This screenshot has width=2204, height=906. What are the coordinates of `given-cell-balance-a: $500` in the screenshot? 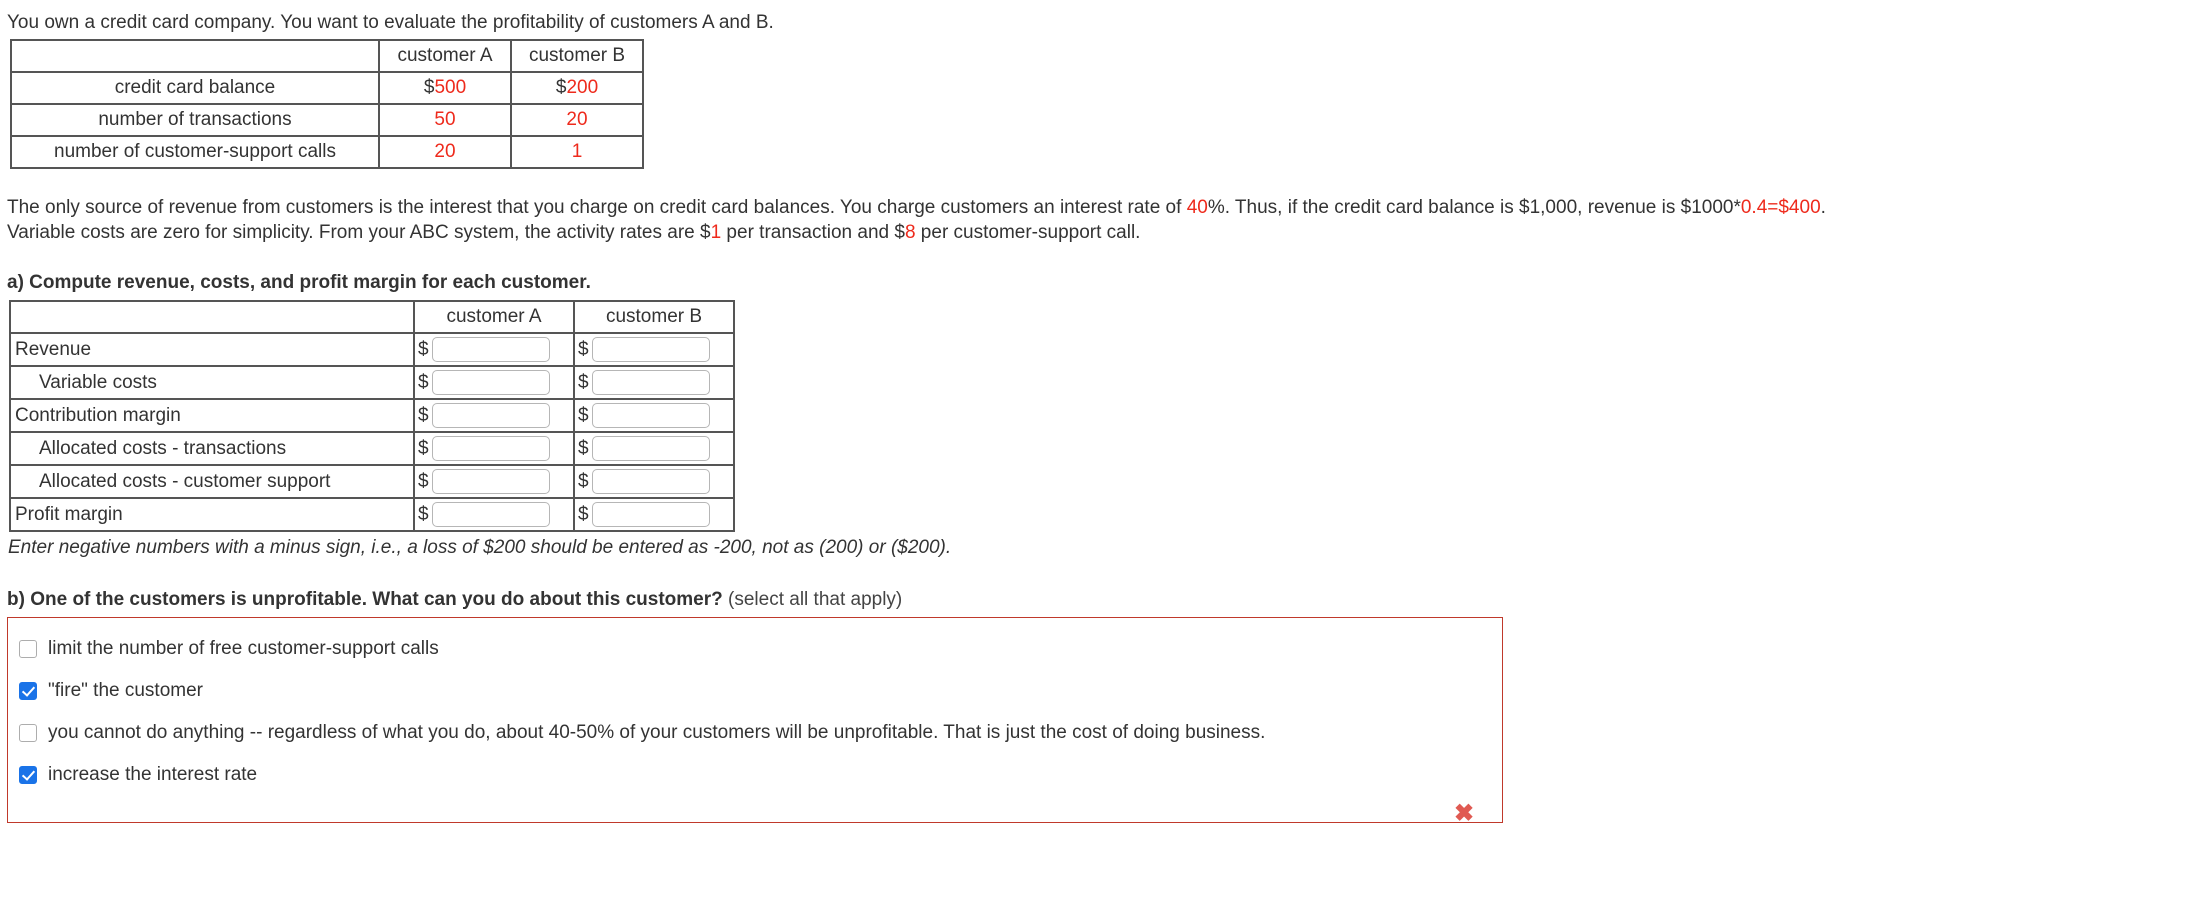 It's located at (445, 88).